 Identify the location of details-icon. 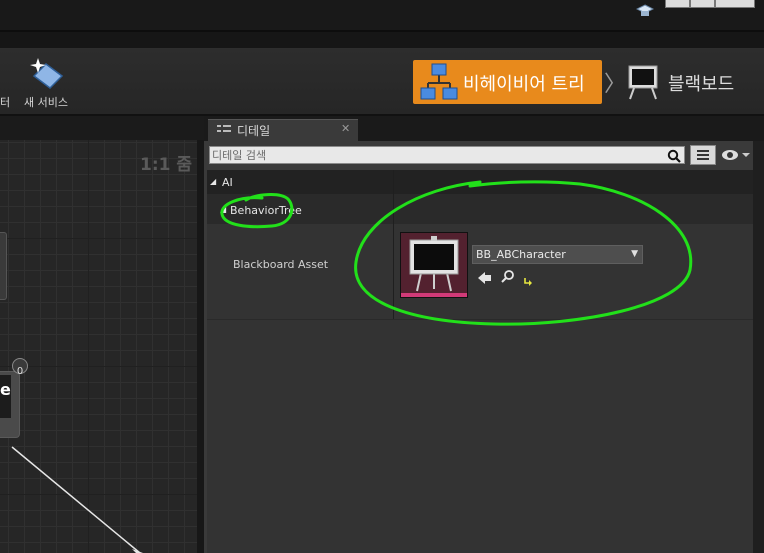
(224, 129).